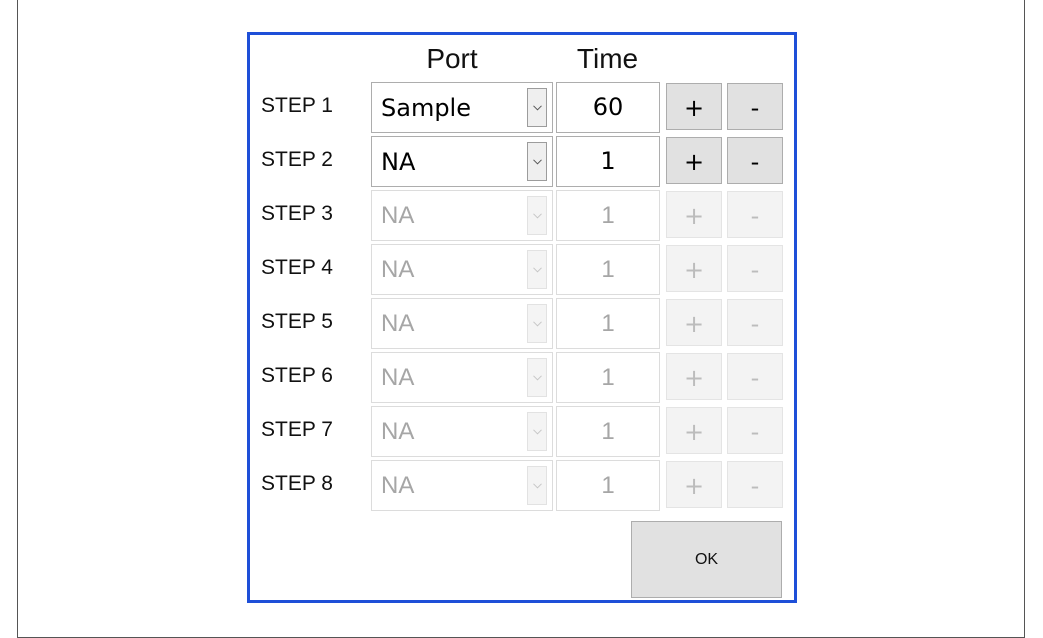  I want to click on step-row-2: STEP 2 NA 1 + -, so click(522, 162).